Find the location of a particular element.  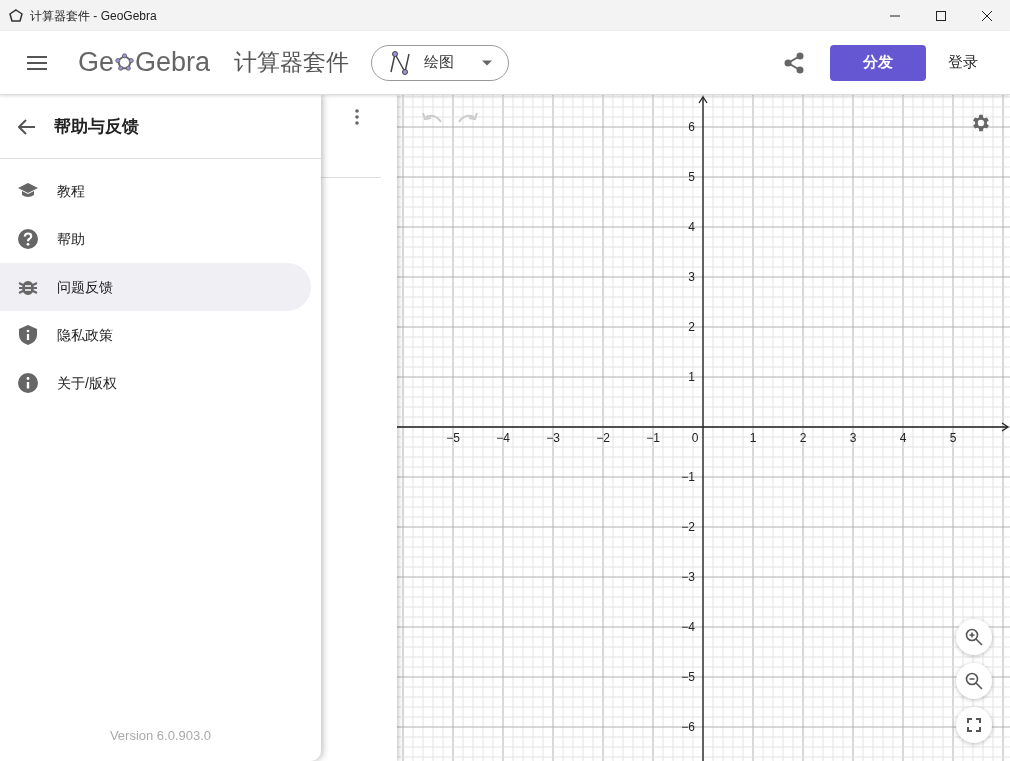

logo-text: Ge is located at coordinates (96, 63).